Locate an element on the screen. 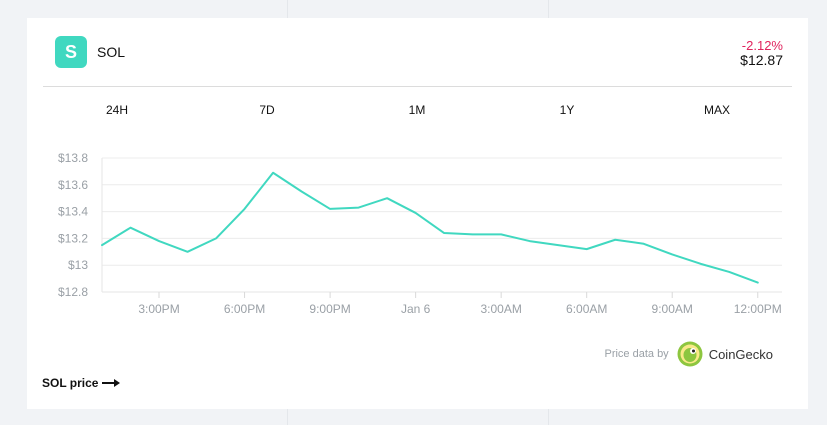  x-tick-label: 9:00PM is located at coordinates (329, 309).